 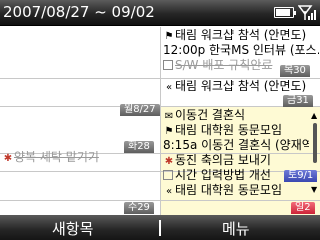 What do you see at coordinates (314, 115) in the screenshot?
I see `scroll-up-icon: ▲` at bounding box center [314, 115].